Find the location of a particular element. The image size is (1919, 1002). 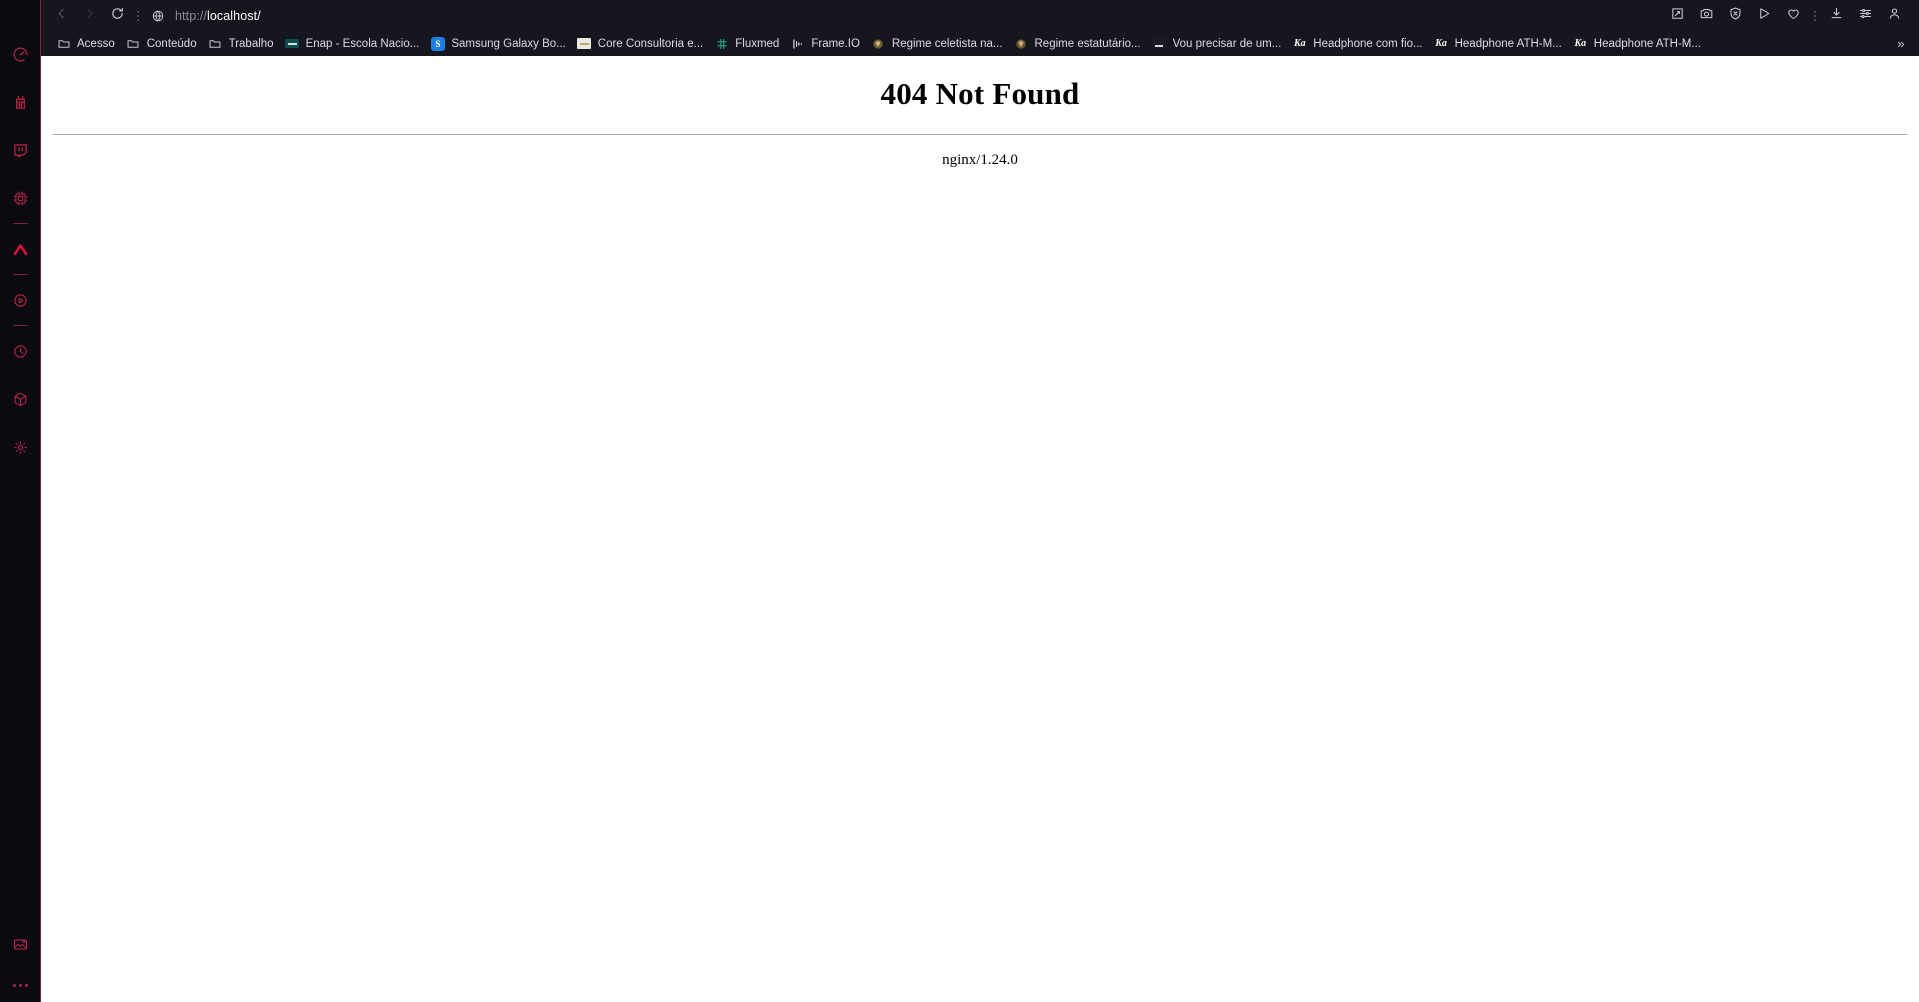

sidebar-item-speed-dial is located at coordinates (20, 54).